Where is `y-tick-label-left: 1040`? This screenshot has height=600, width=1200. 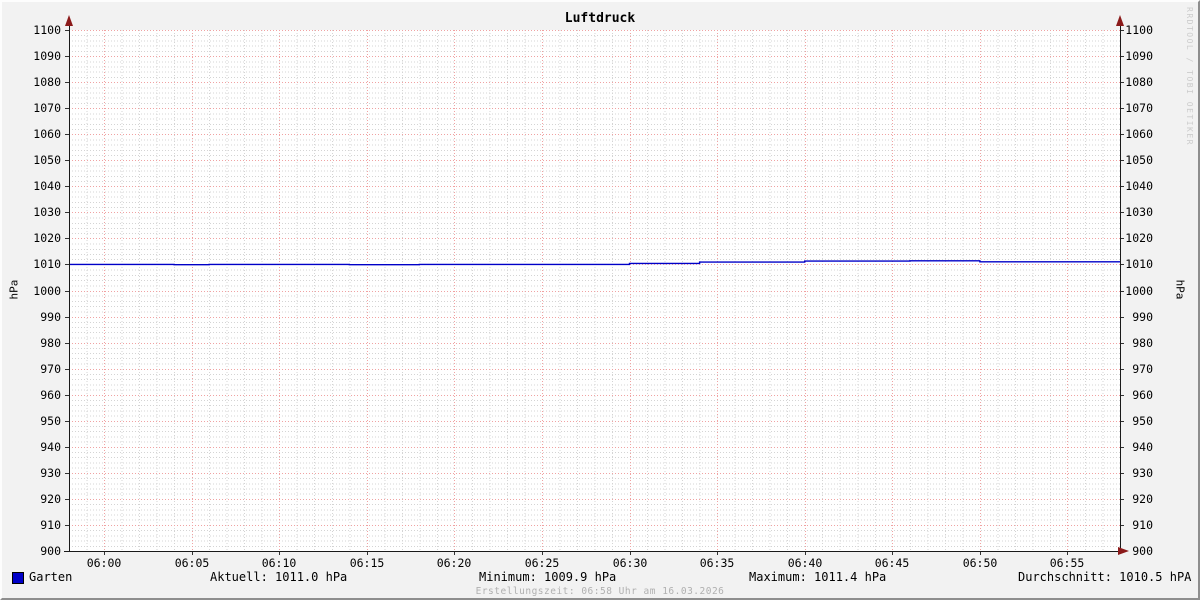 y-tick-label-left: 1040 is located at coordinates (47, 186).